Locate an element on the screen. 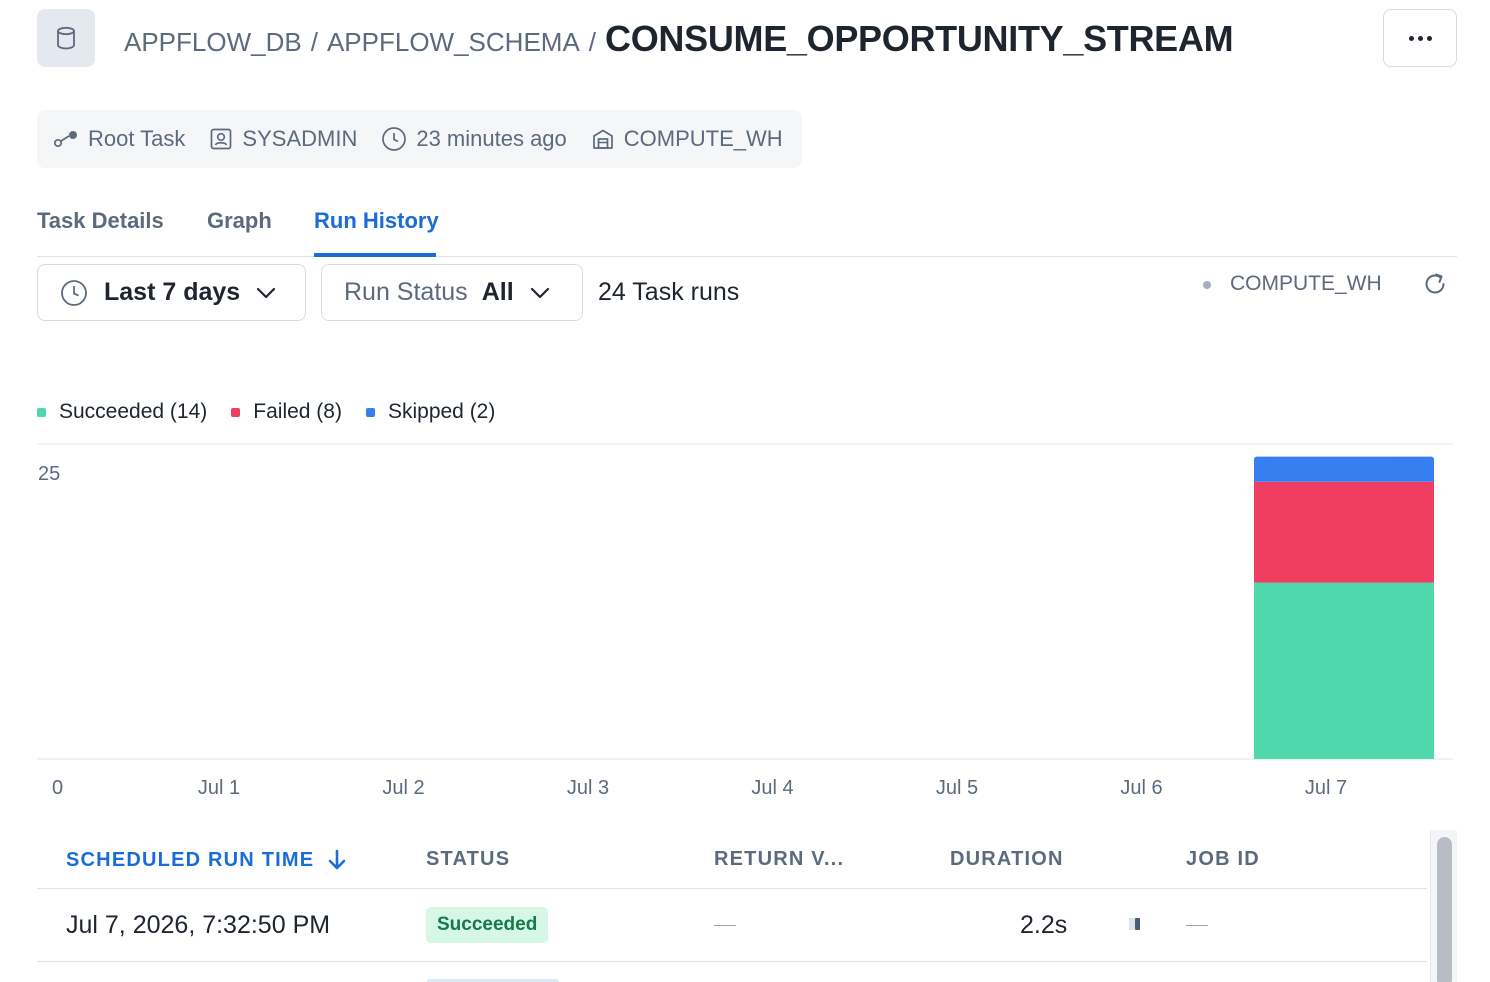 The image size is (1490, 982). column-header-status: STATUS is located at coordinates (468, 859).